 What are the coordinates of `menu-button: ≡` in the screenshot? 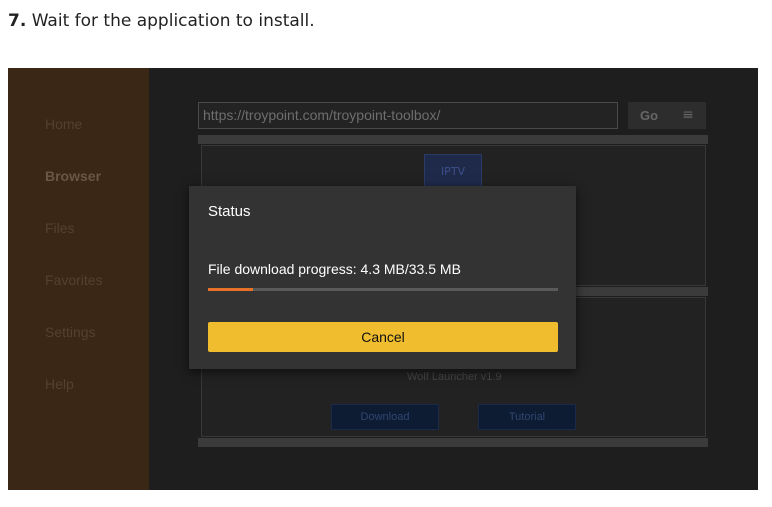 It's located at (688, 115).